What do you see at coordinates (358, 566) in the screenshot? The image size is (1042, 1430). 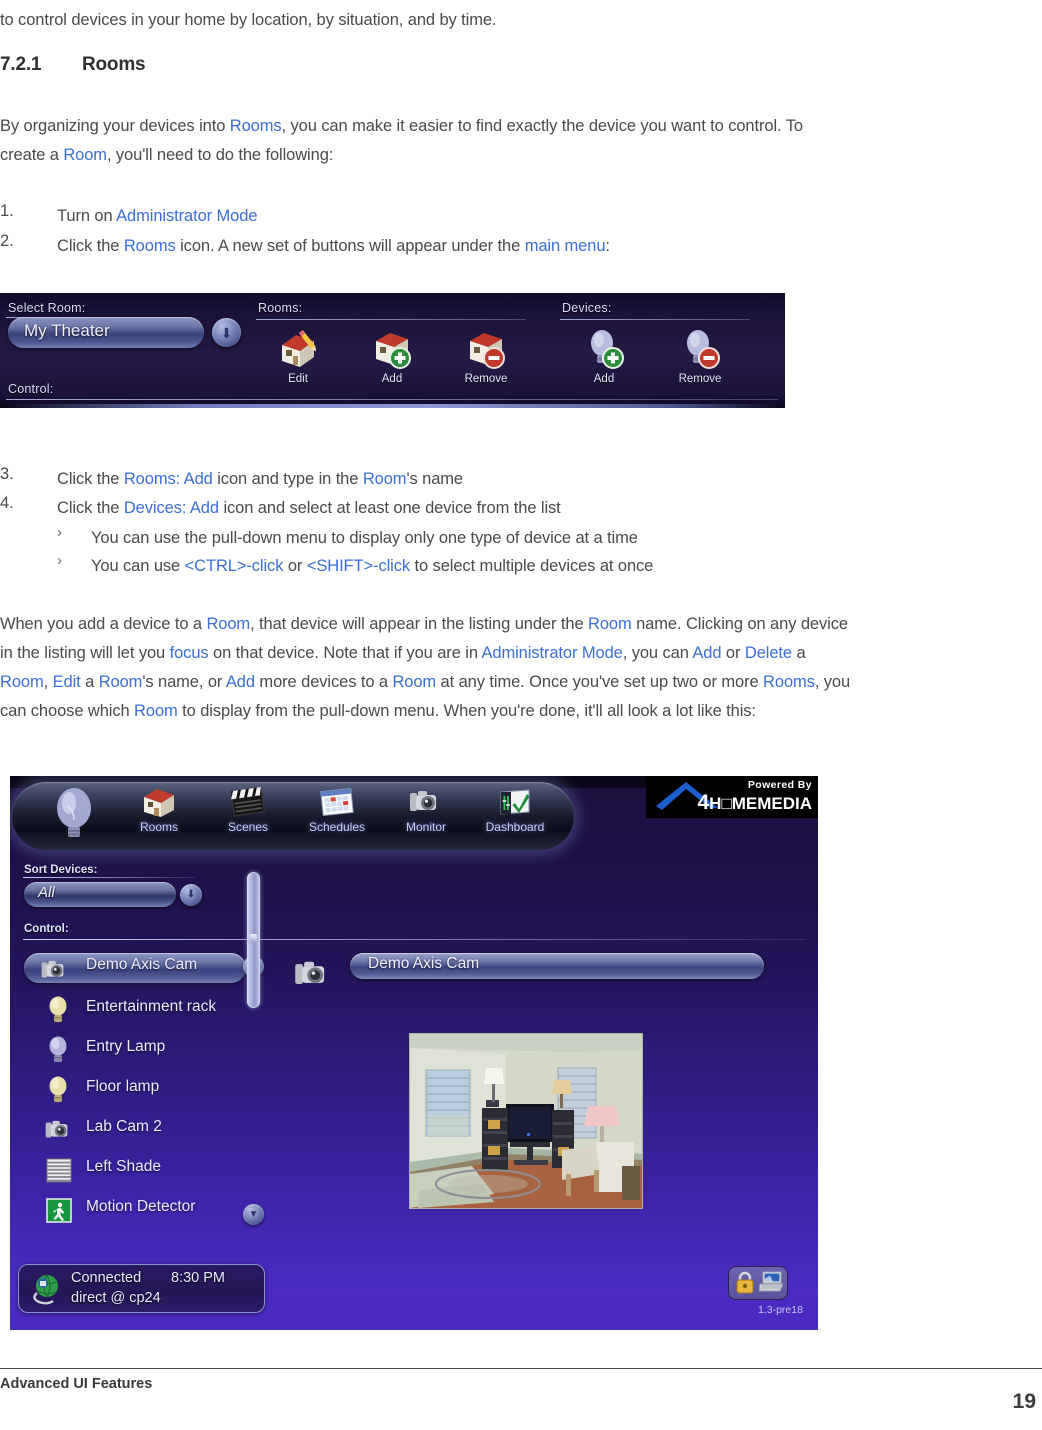 I see `keyword: <SHIFT>-click` at bounding box center [358, 566].